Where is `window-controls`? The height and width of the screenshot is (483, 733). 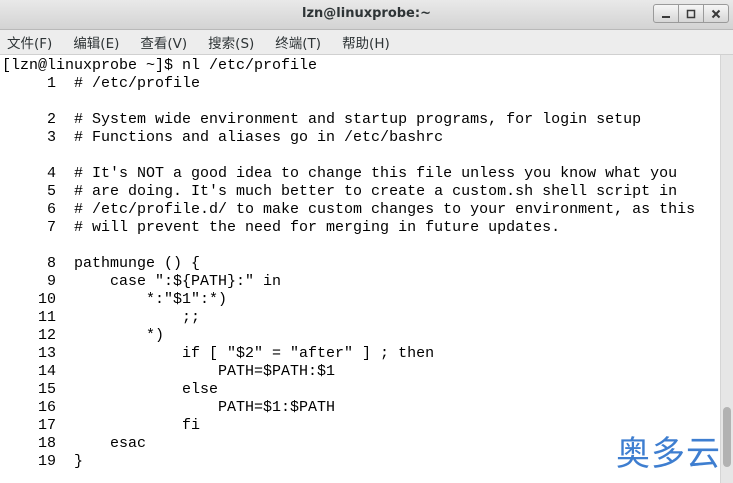 window-controls is located at coordinates (691, 13).